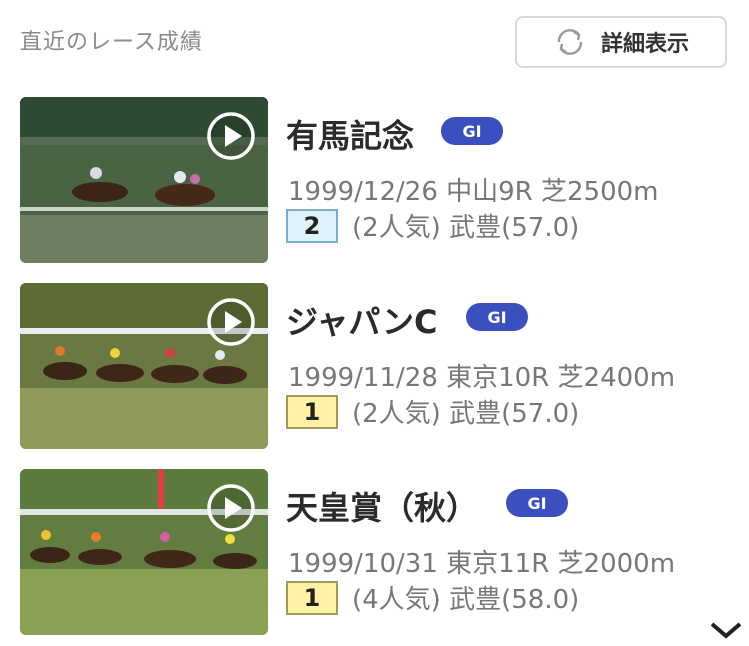  What do you see at coordinates (514, 600) in the screenshot?
I see `jockey-weight: 武豊(58.0)` at bounding box center [514, 600].